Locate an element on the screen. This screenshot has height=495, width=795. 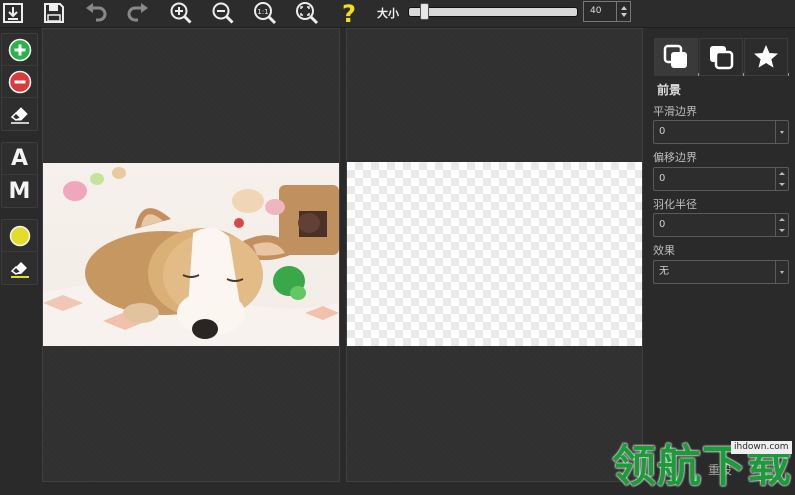
toolbar: 1:1 ? 大小 40 is located at coordinates (397, 14).